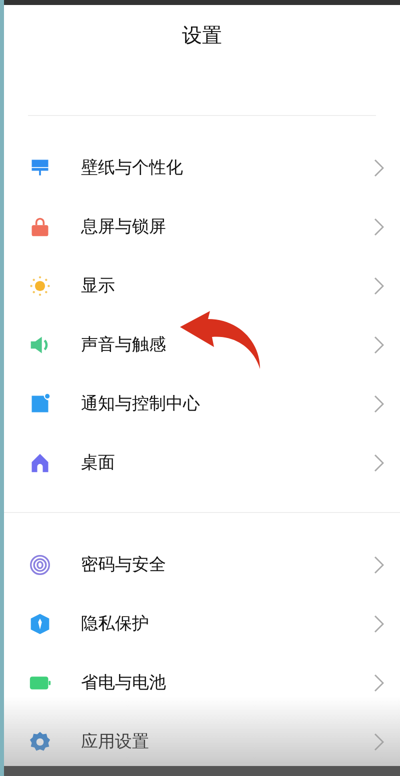  Describe the element at coordinates (40, 403) in the screenshot. I see `notification-icon` at that location.